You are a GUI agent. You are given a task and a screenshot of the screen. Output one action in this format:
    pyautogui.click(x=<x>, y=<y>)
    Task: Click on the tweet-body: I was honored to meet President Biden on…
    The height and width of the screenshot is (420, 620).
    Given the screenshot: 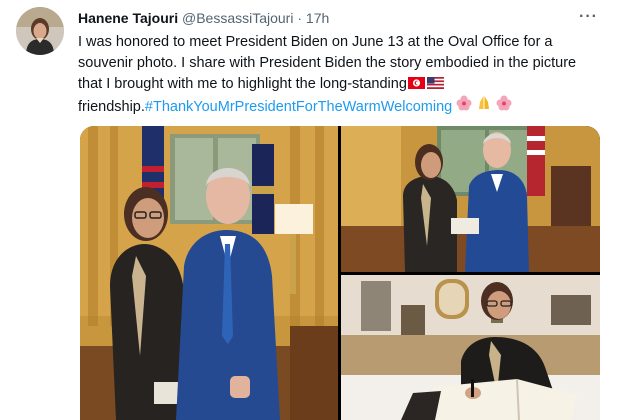 What is the action you would take?
    pyautogui.click(x=327, y=63)
    